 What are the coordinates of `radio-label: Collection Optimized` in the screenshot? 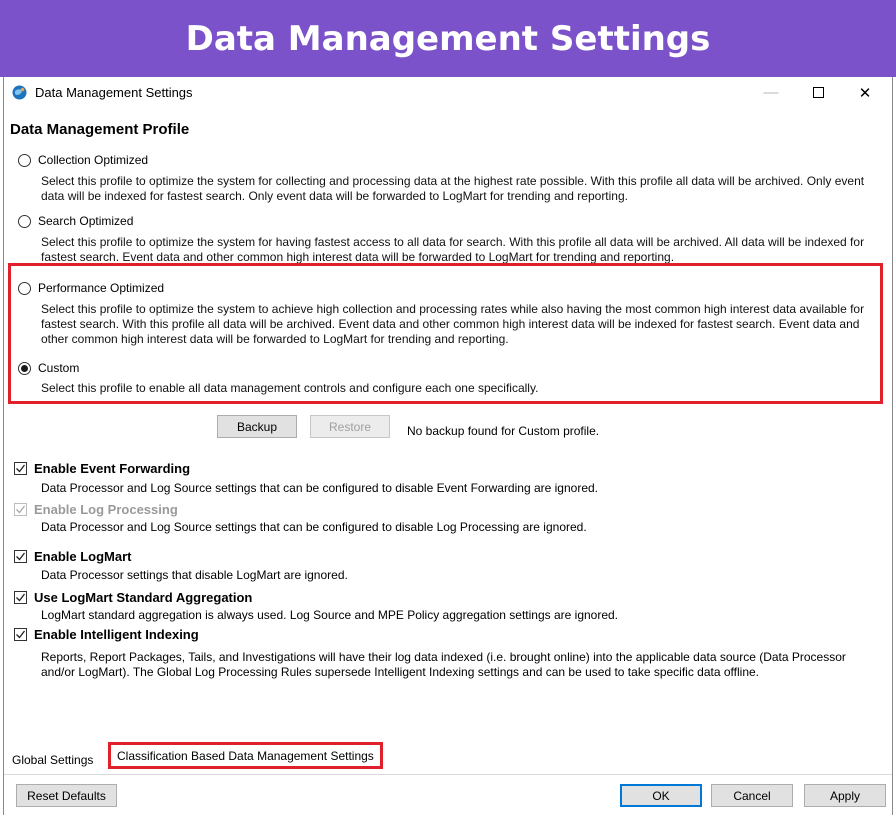 It's located at (93, 160).